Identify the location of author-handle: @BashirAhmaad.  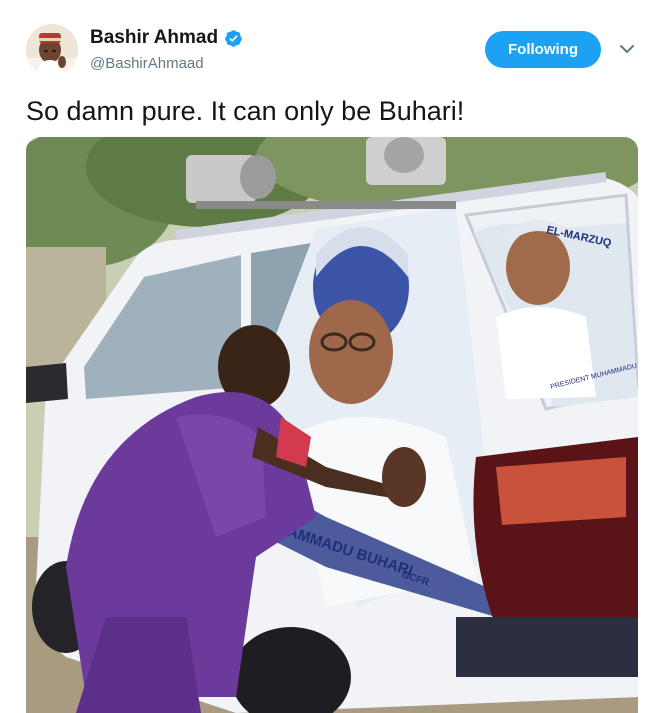
(147, 63).